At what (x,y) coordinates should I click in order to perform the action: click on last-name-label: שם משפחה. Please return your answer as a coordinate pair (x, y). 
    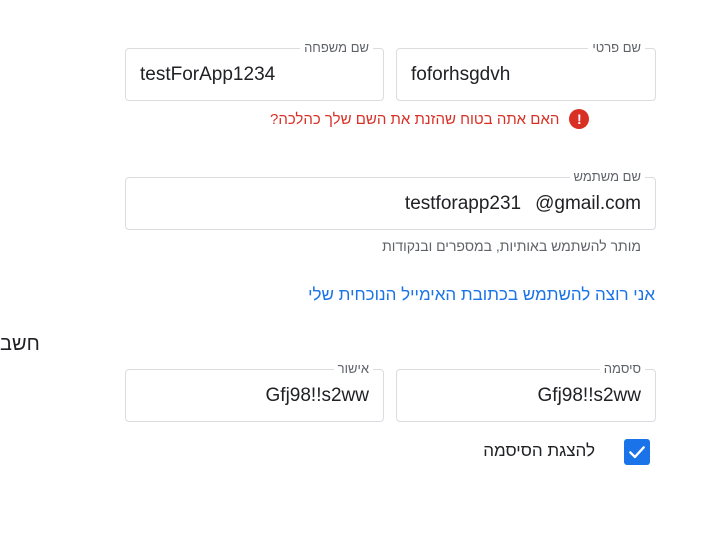
    Looking at the image, I should click on (336, 48).